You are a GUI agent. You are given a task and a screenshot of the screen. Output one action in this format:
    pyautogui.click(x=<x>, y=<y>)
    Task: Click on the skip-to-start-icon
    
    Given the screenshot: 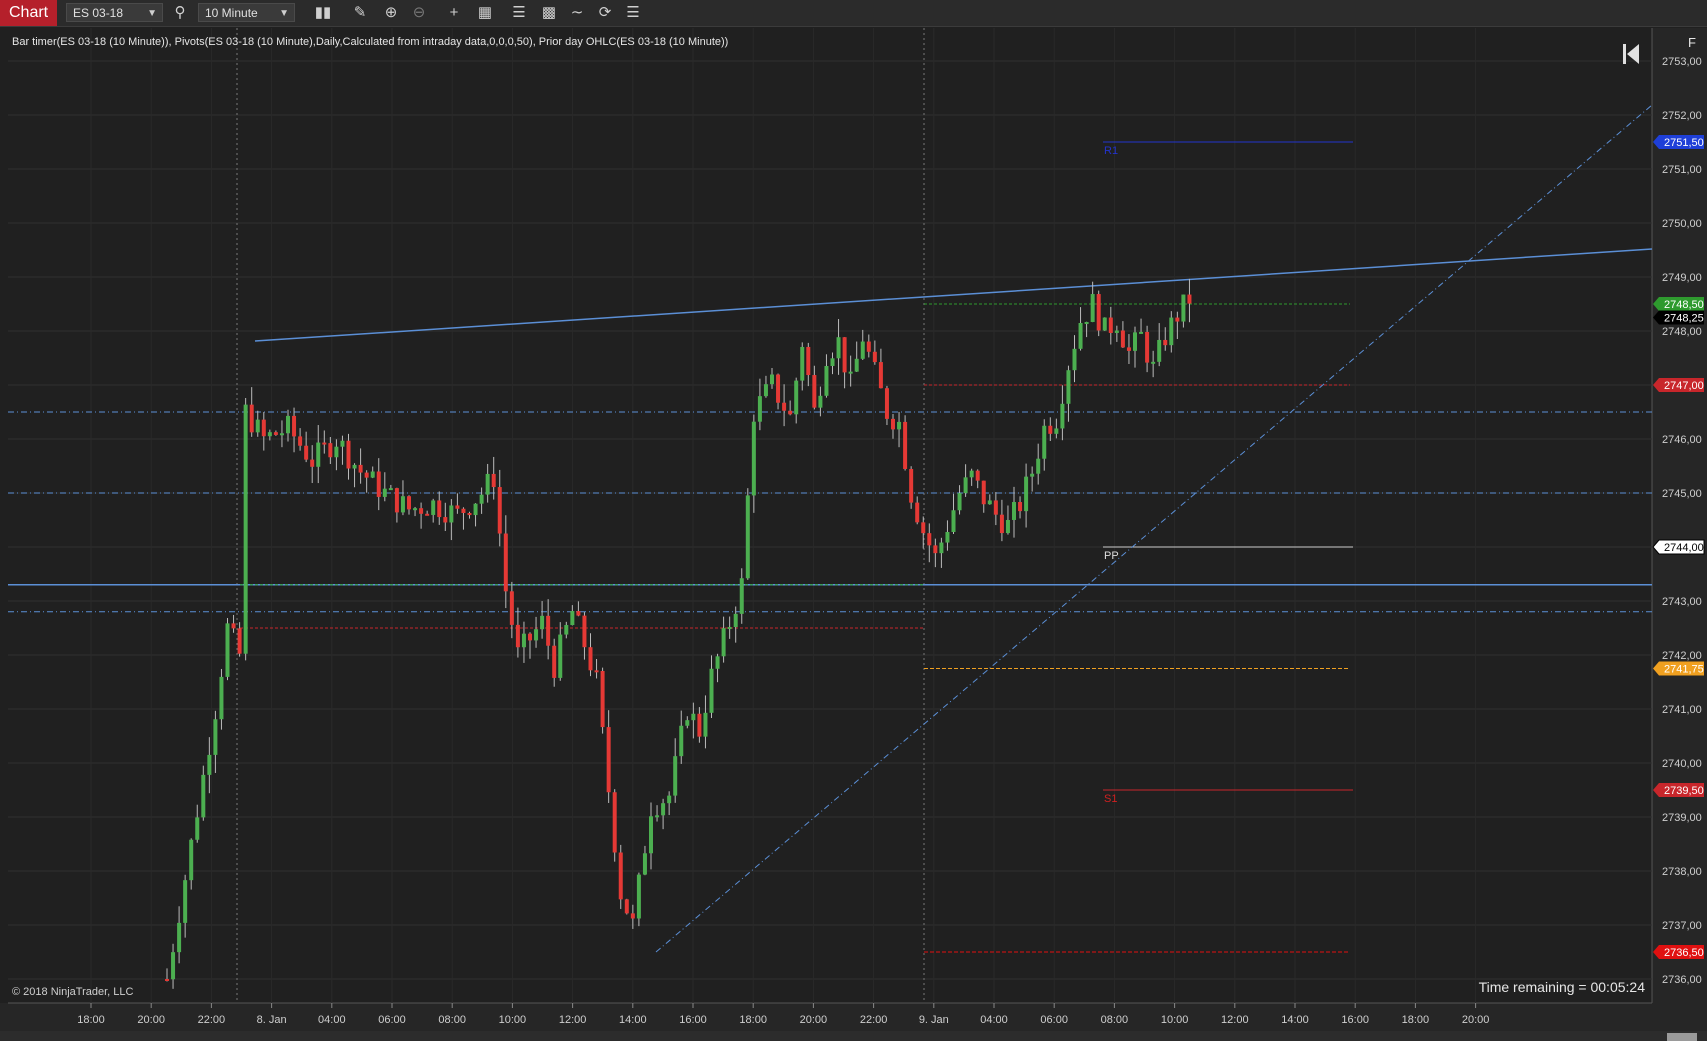 What is the action you would take?
    pyautogui.click(x=1631, y=54)
    